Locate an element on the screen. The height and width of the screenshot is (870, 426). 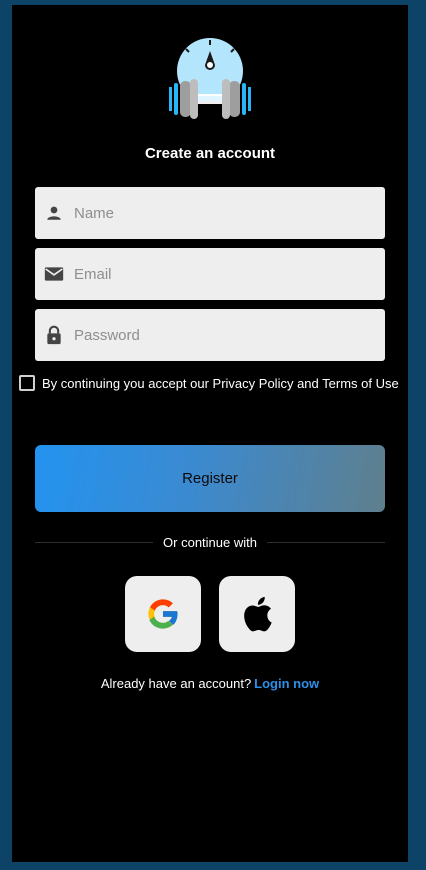
name-field is located at coordinates (210, 213).